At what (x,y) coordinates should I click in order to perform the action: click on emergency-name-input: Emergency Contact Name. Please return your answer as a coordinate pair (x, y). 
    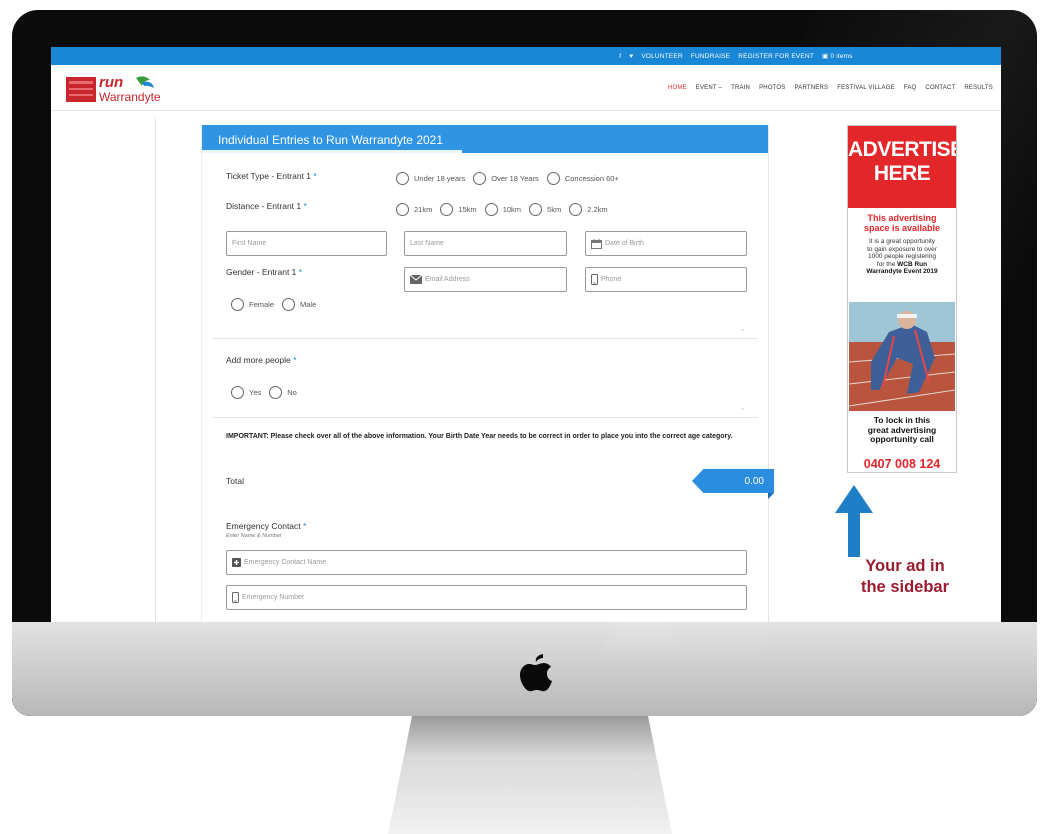
    Looking at the image, I should click on (486, 562).